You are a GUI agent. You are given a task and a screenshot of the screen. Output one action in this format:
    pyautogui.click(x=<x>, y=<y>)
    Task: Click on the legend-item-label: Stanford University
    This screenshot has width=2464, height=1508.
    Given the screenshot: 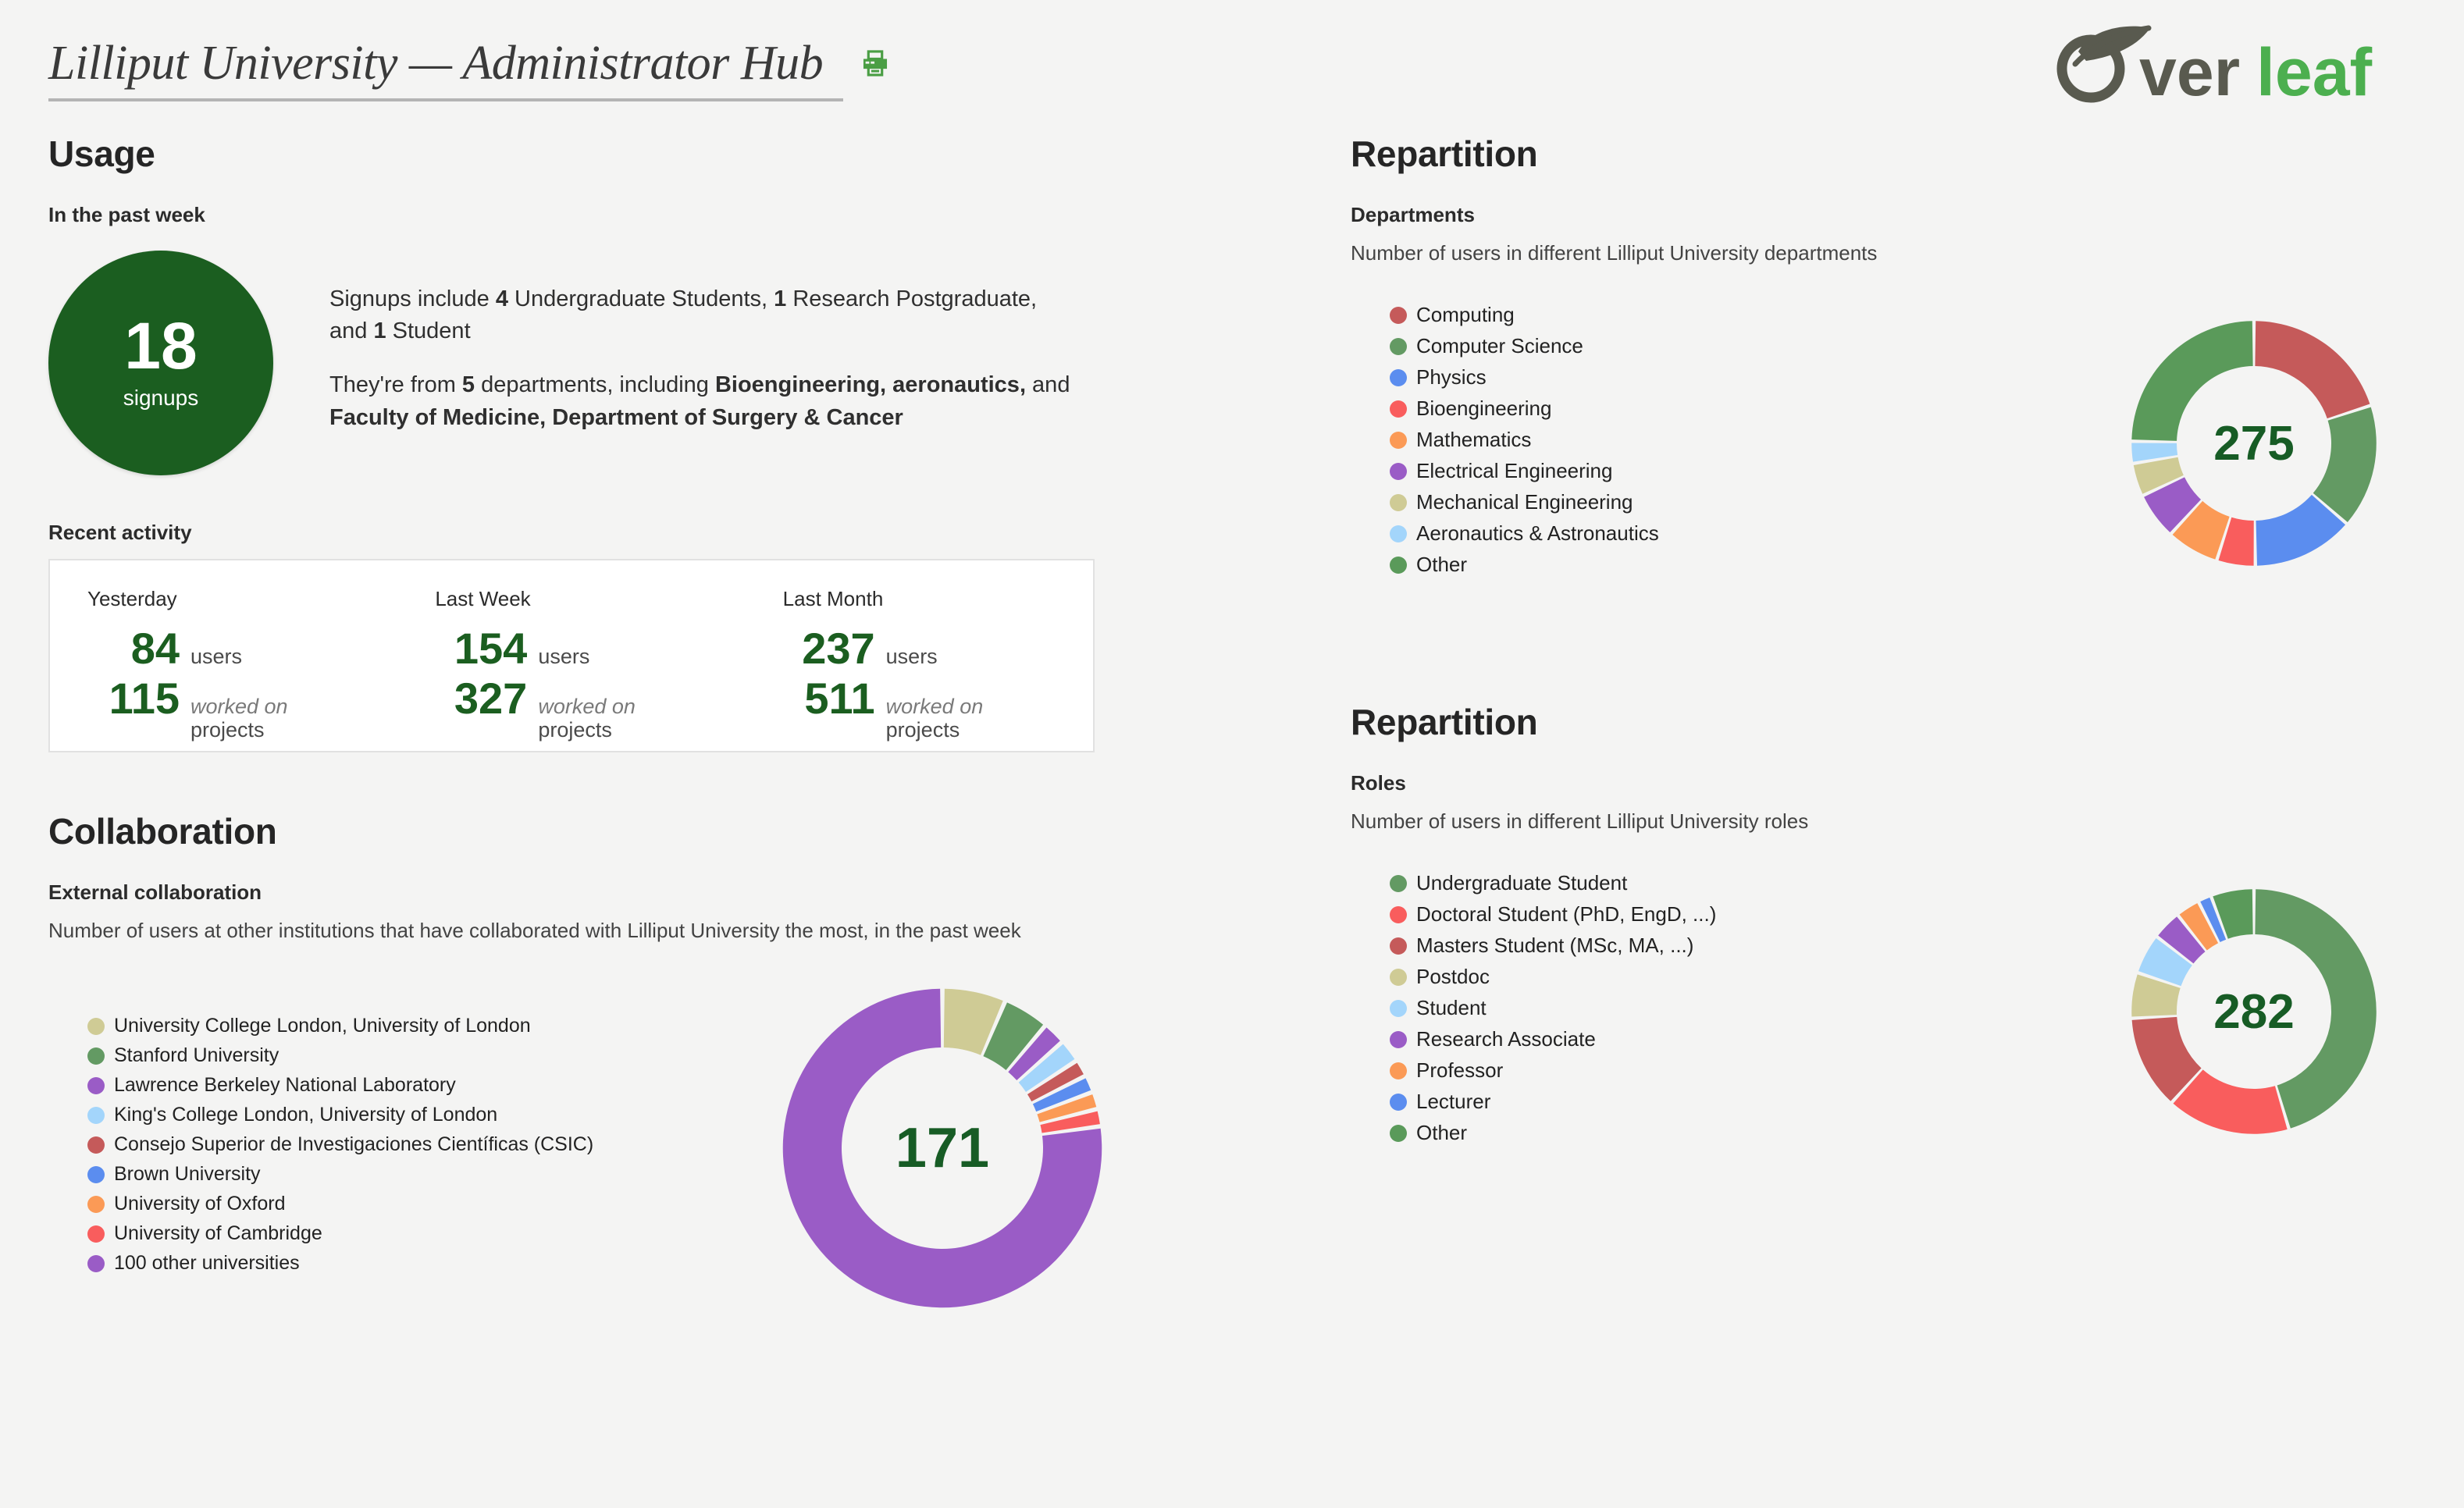 What is the action you would take?
    pyautogui.click(x=197, y=1055)
    